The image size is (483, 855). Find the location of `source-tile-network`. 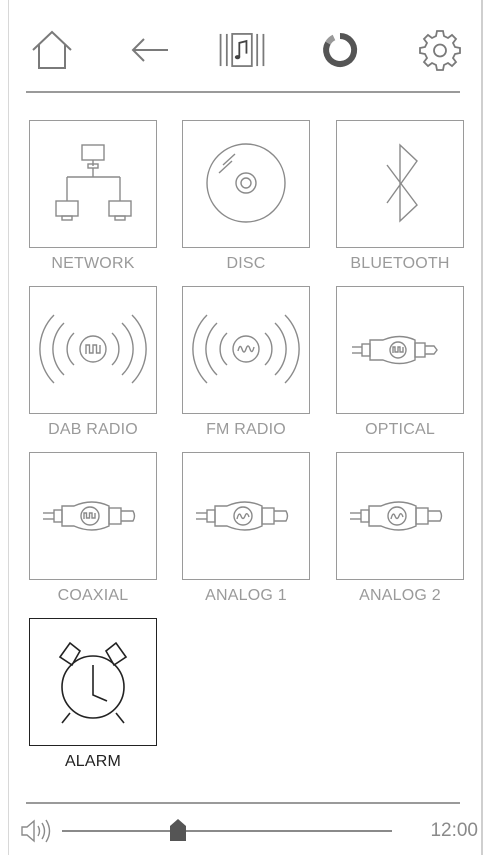

source-tile-network is located at coordinates (93, 184).